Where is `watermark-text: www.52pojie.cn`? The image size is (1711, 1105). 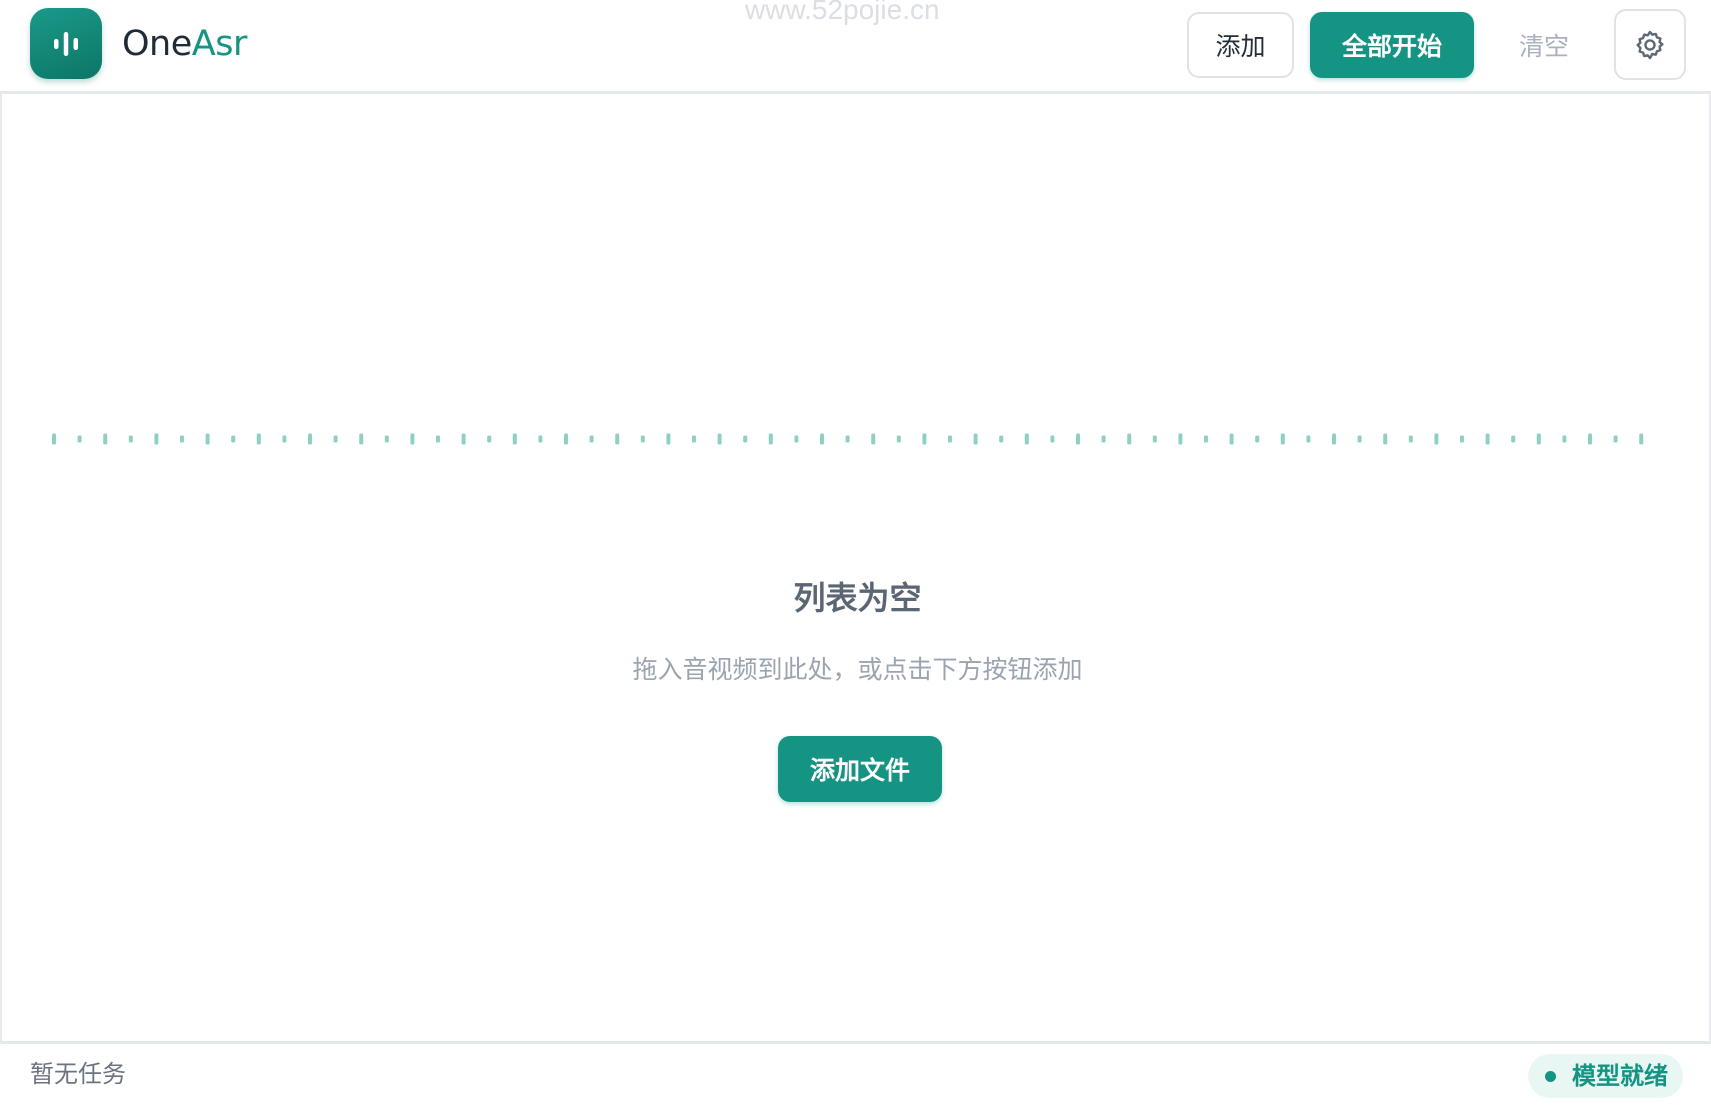 watermark-text: www.52pojie.cn is located at coordinates (842, 12).